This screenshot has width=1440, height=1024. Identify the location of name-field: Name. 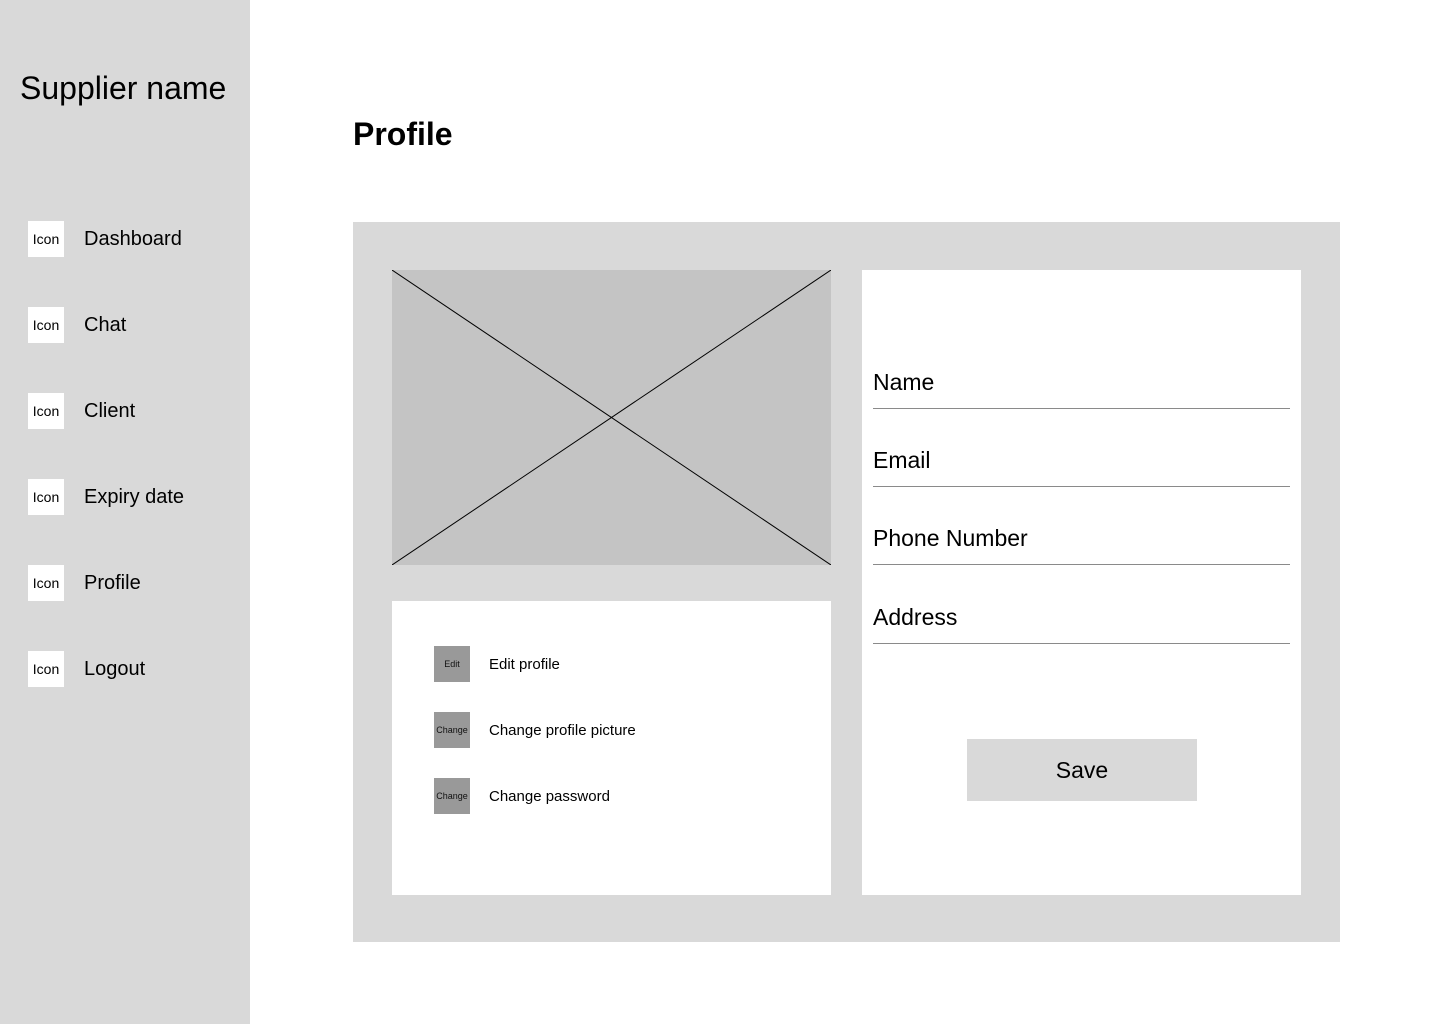
(1081, 389).